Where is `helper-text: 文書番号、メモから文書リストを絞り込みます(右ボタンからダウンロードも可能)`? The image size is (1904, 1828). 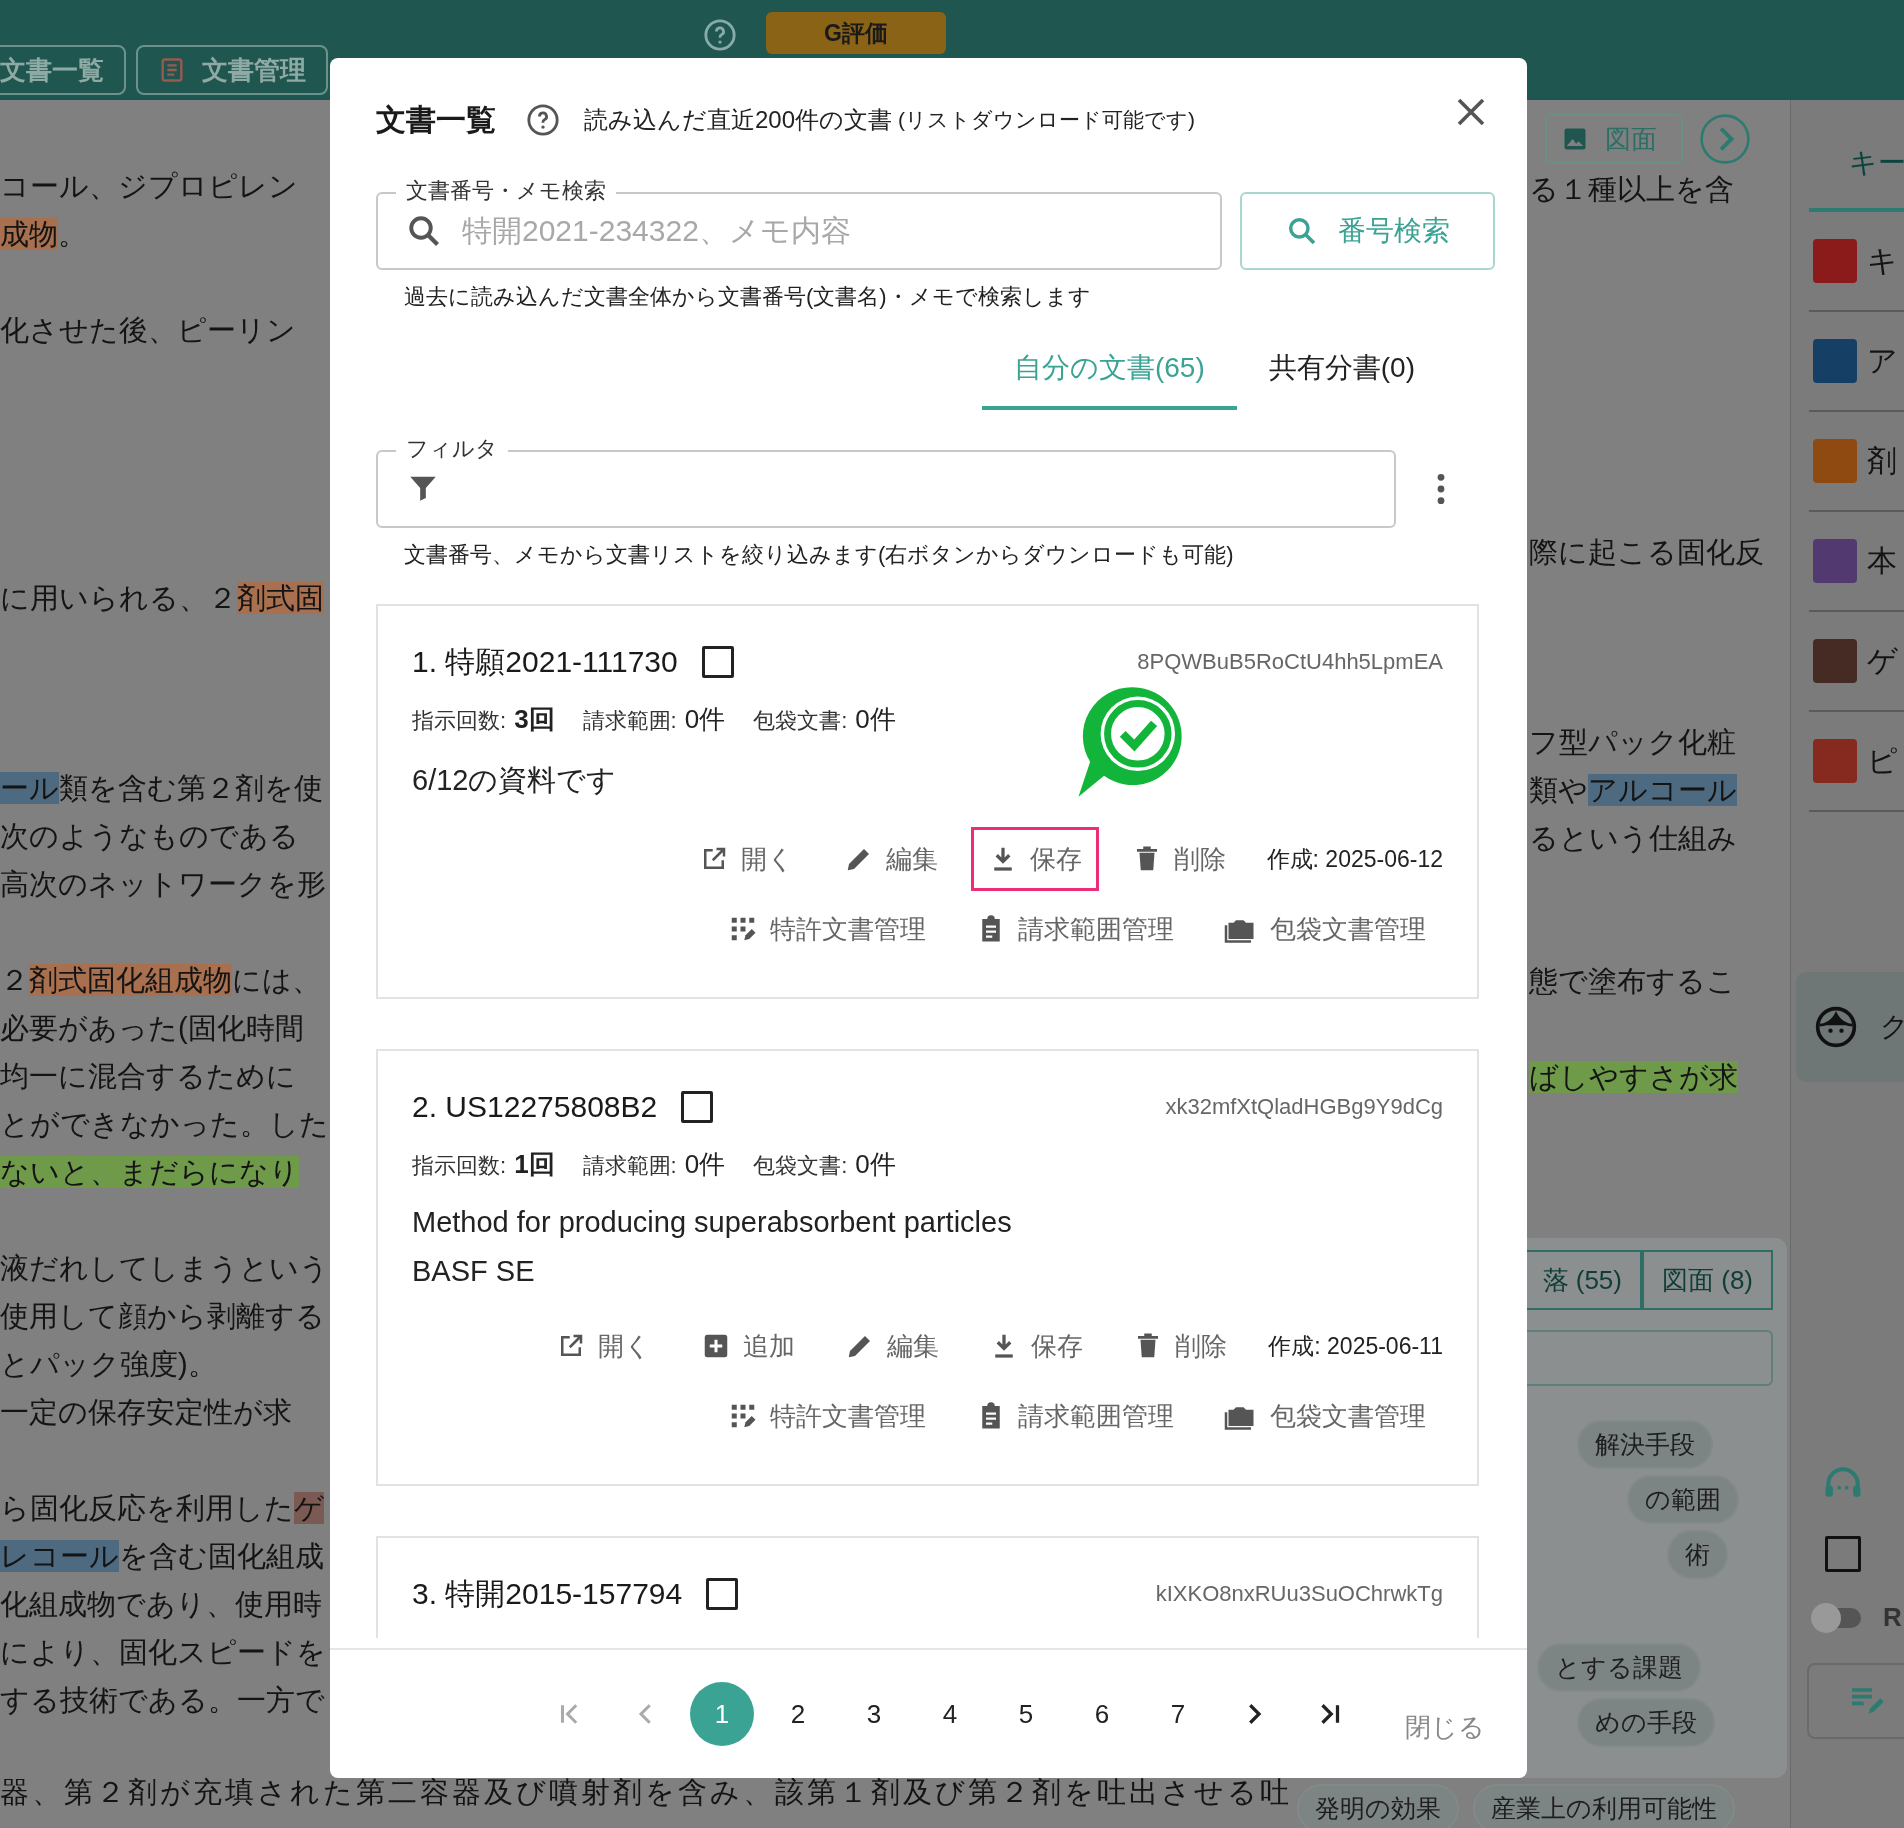
helper-text: 文書番号、メモから文書リストを絞り込みます(右ボタンからダウンロードも可能) is located at coordinates (819, 555).